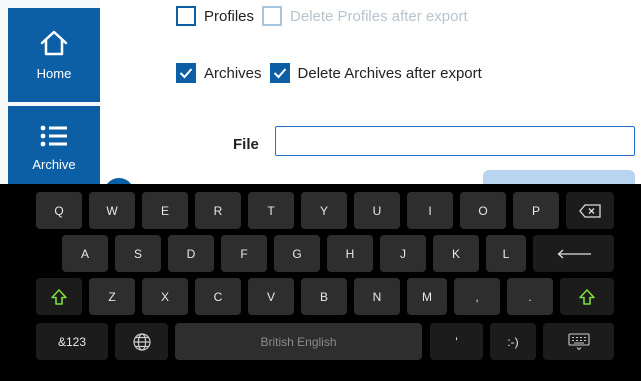  I want to click on smiley-key: :-), so click(513, 341).